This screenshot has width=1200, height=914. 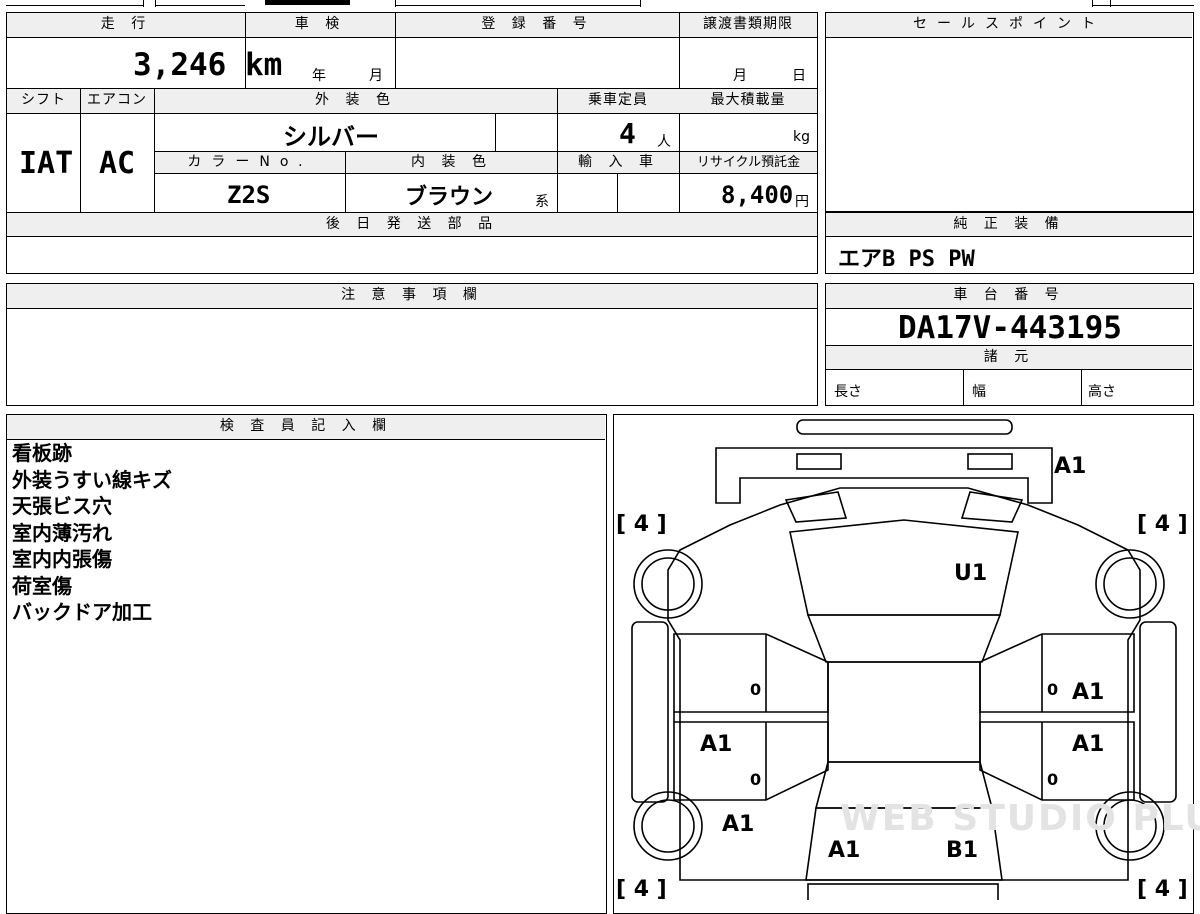 I want to click on diagram-wheel-front-right-inner, so click(x=1130, y=584).